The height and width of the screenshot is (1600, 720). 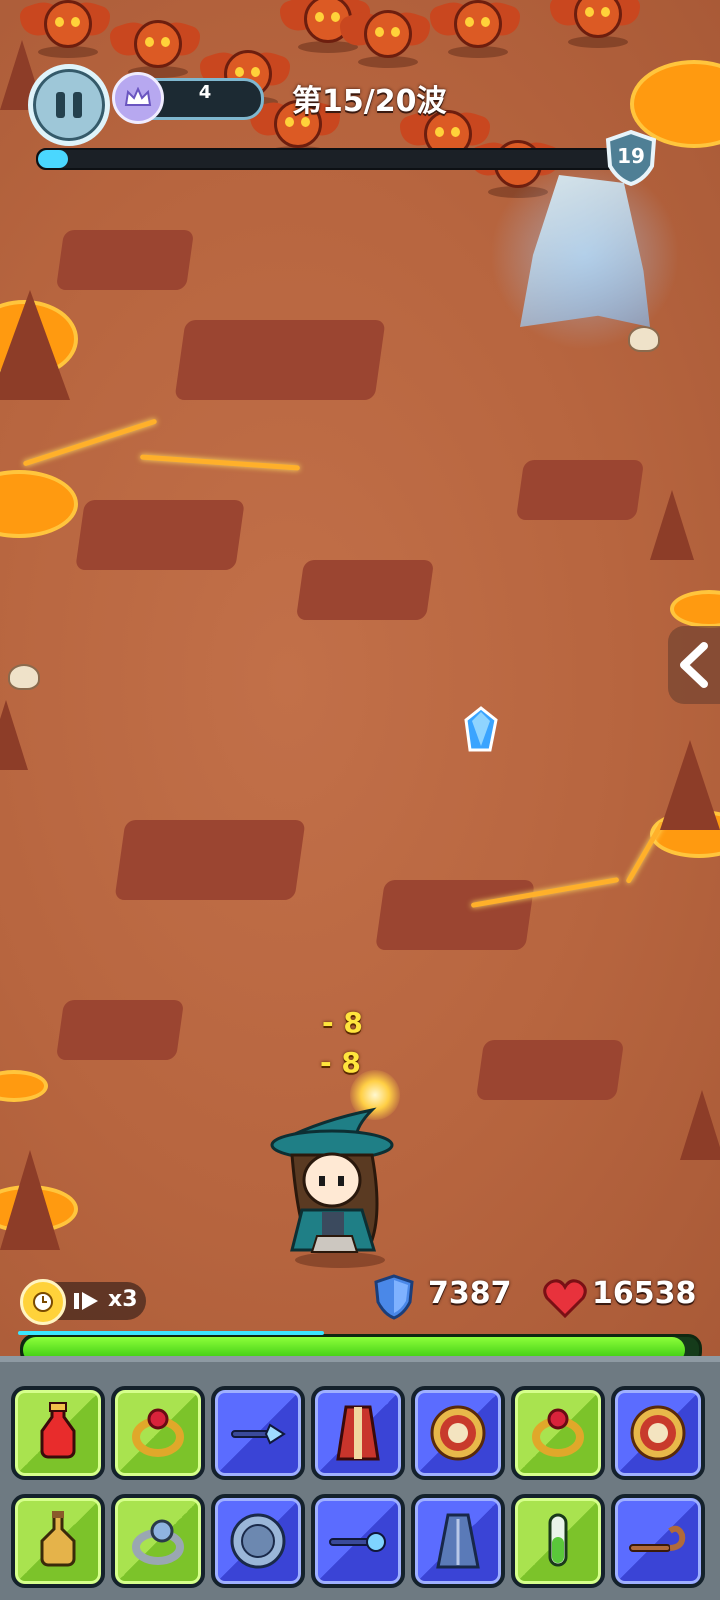 What do you see at coordinates (123, 1299) in the screenshot?
I see `speed-label: x3` at bounding box center [123, 1299].